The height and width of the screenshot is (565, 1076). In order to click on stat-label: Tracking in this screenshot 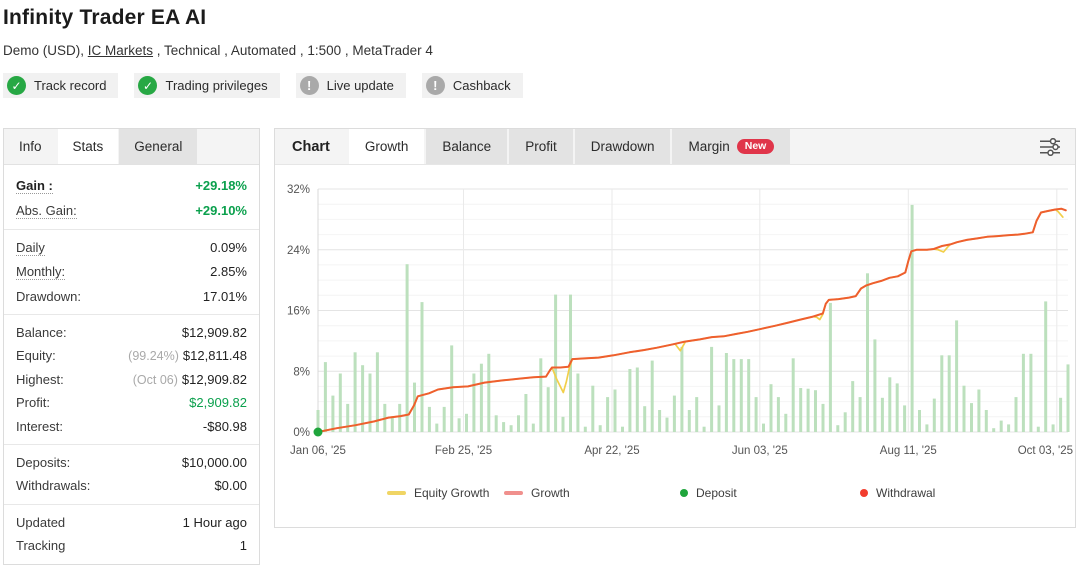, I will do `click(41, 546)`.